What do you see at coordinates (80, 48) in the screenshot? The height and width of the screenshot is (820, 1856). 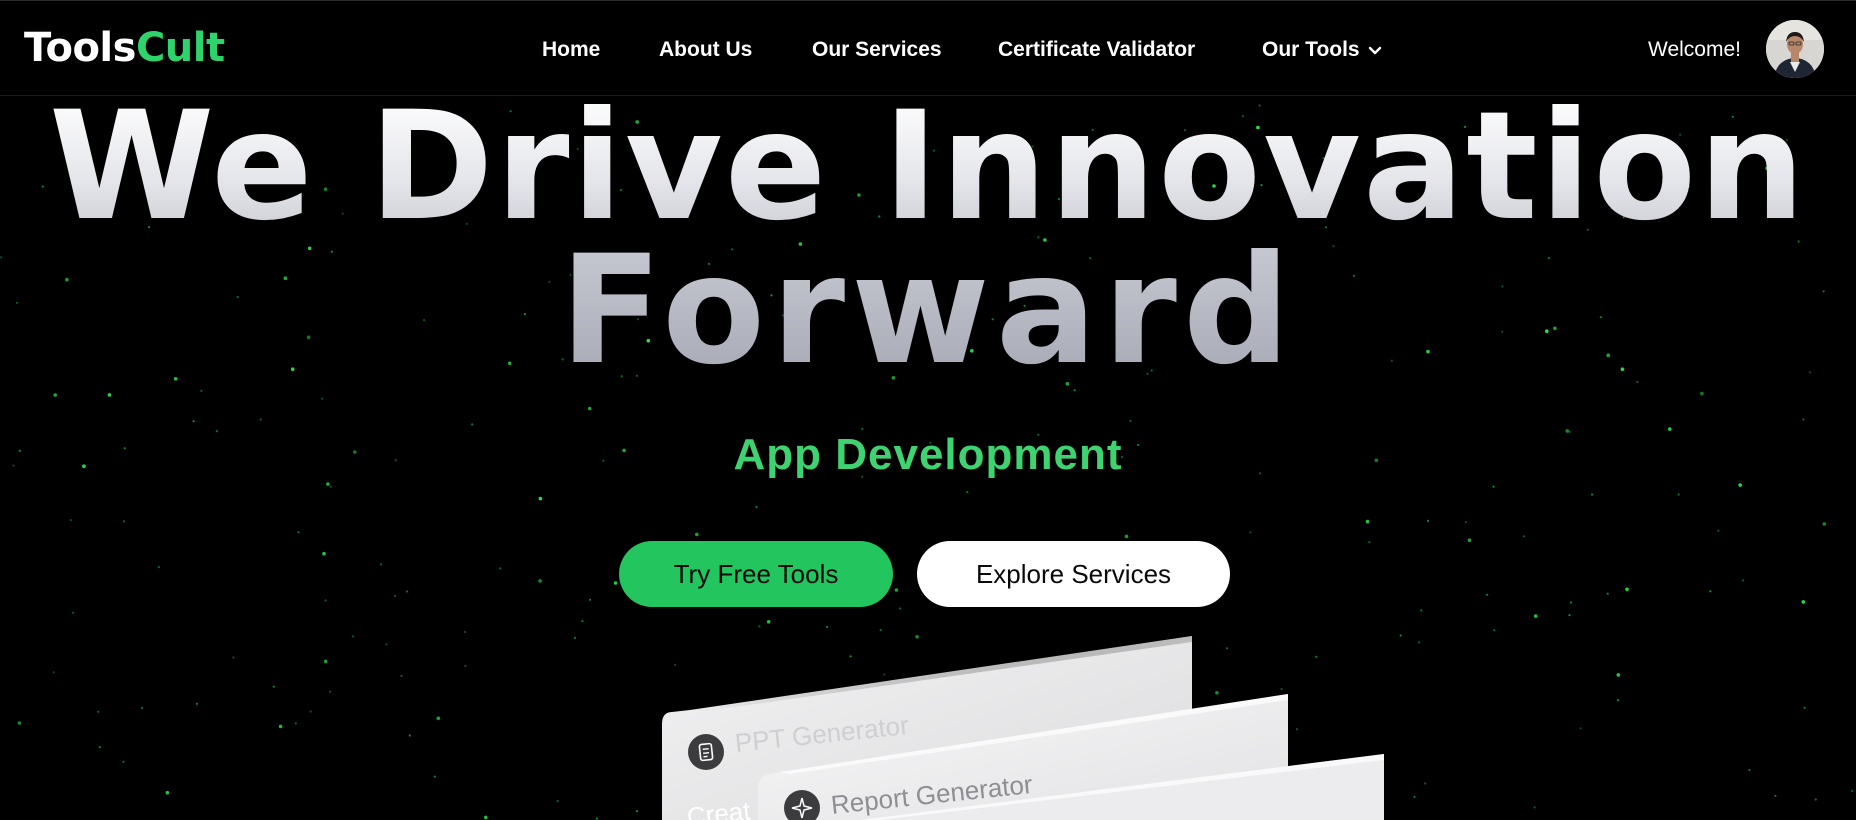 I see `logo-text-part1: Tools` at bounding box center [80, 48].